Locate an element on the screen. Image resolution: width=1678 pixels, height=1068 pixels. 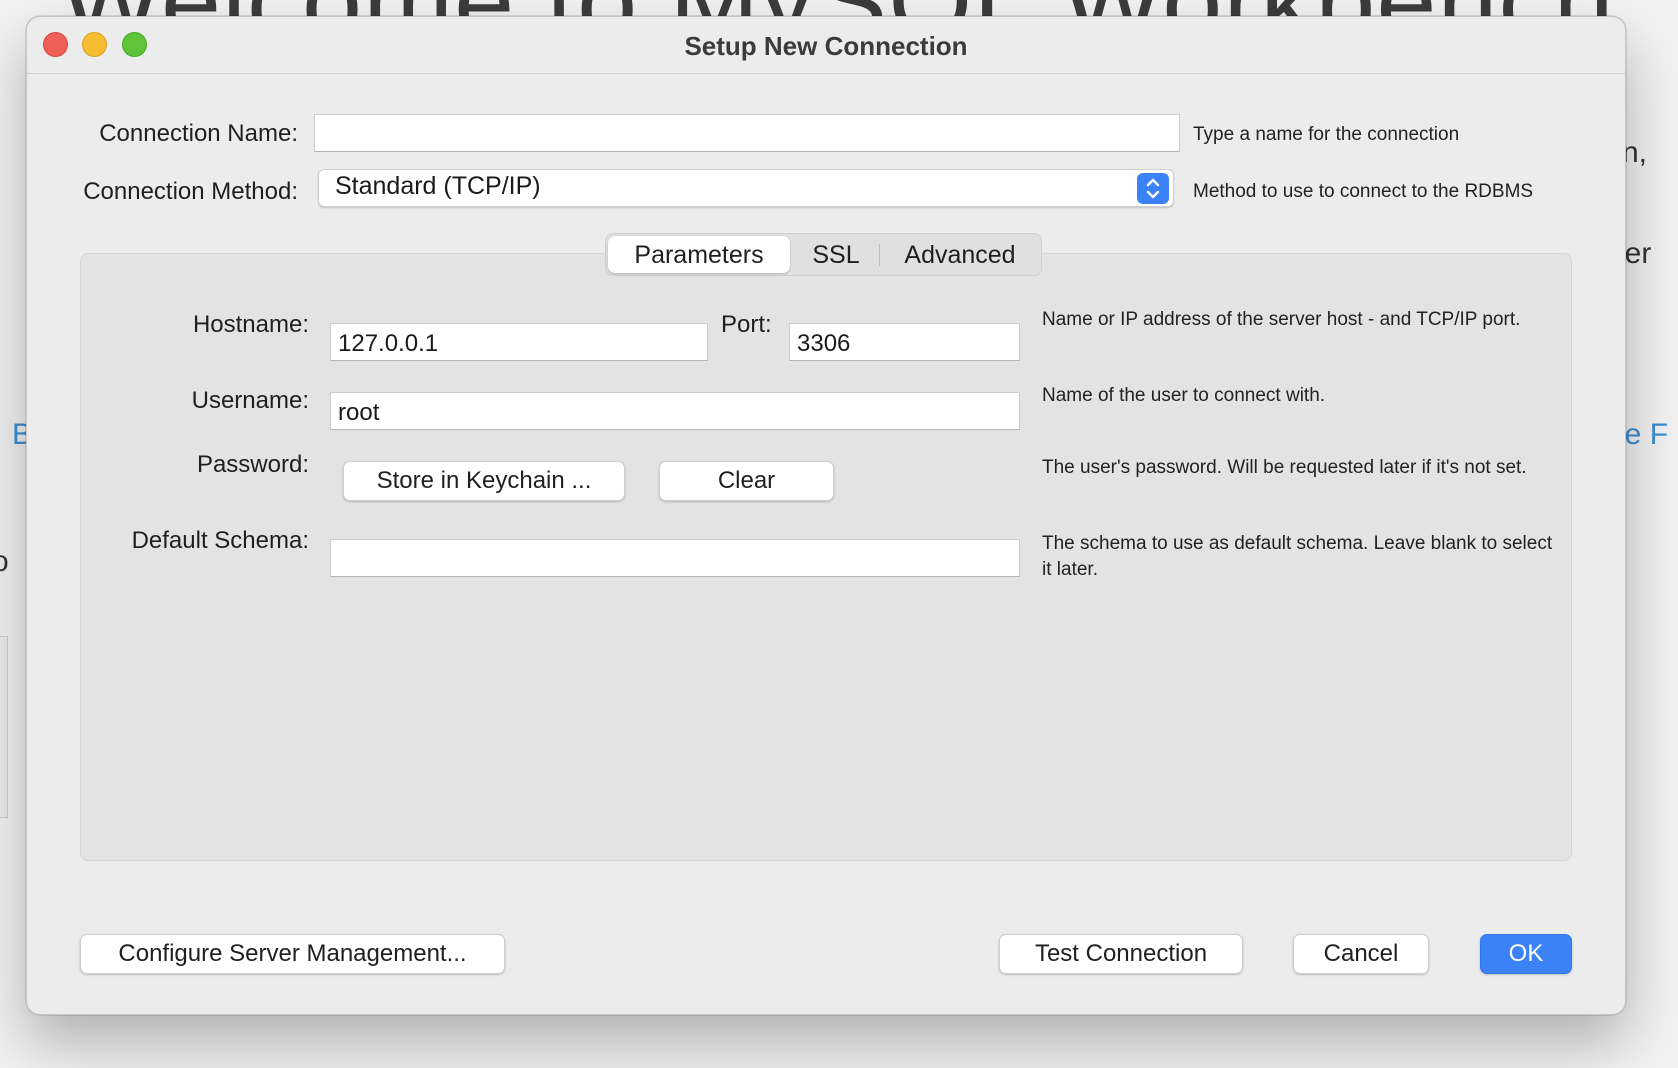
default-schema-label: Default Schema: is located at coordinates (220, 540).